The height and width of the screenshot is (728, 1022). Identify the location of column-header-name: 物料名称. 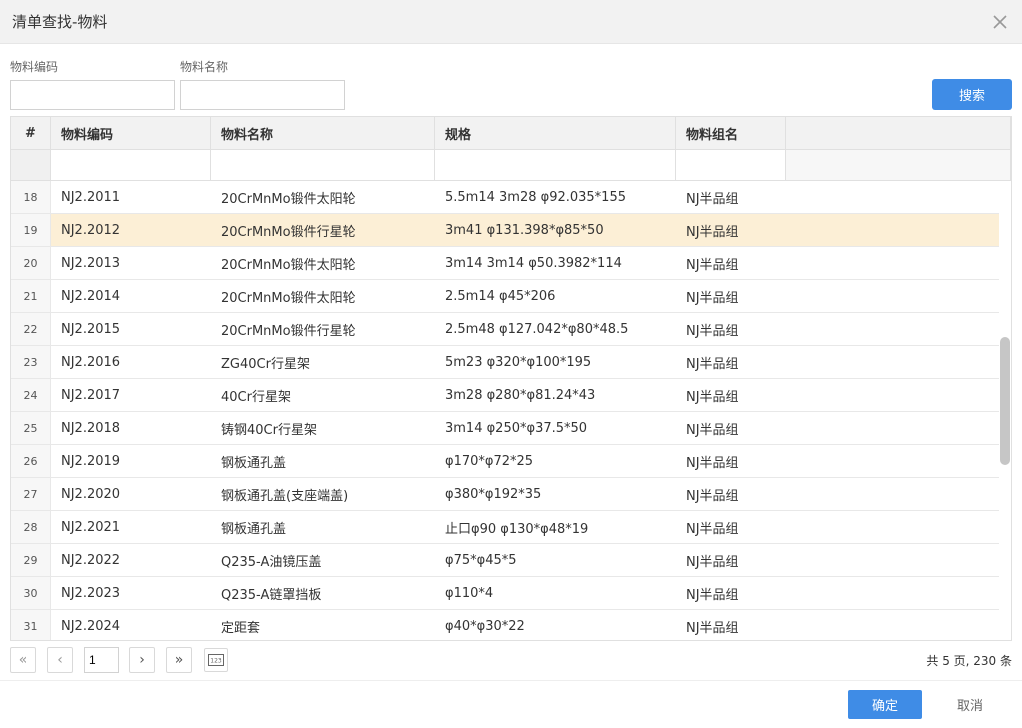
(323, 133).